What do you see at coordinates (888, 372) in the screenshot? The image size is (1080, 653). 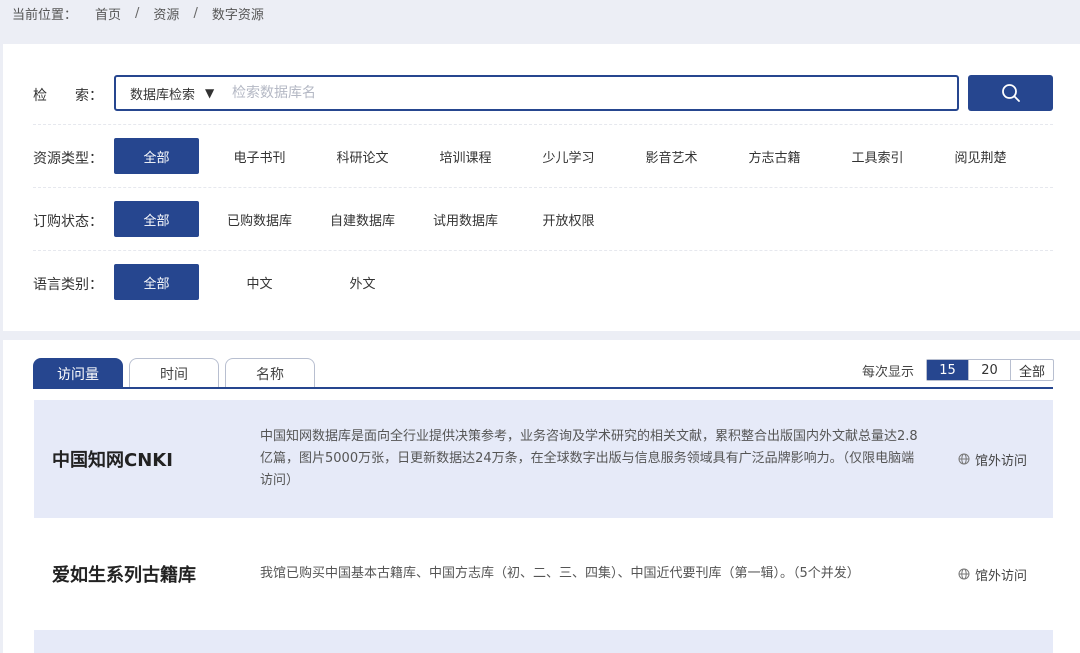 I see `per-page-label: 每次显示` at bounding box center [888, 372].